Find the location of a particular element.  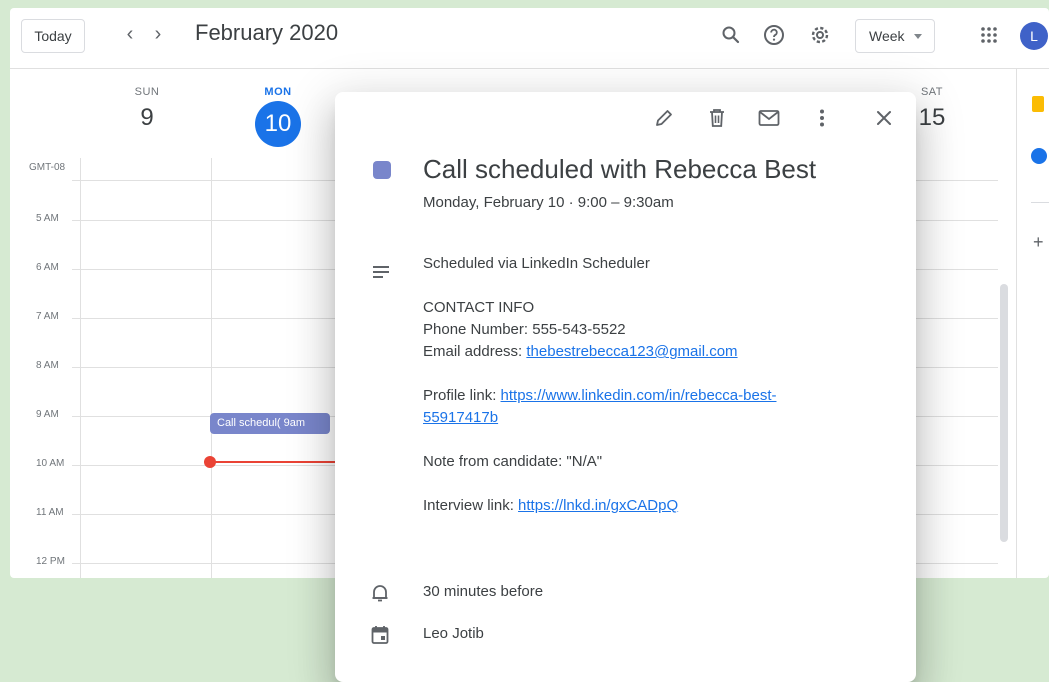

interview-prefix: Interview link: is located at coordinates (471, 505).